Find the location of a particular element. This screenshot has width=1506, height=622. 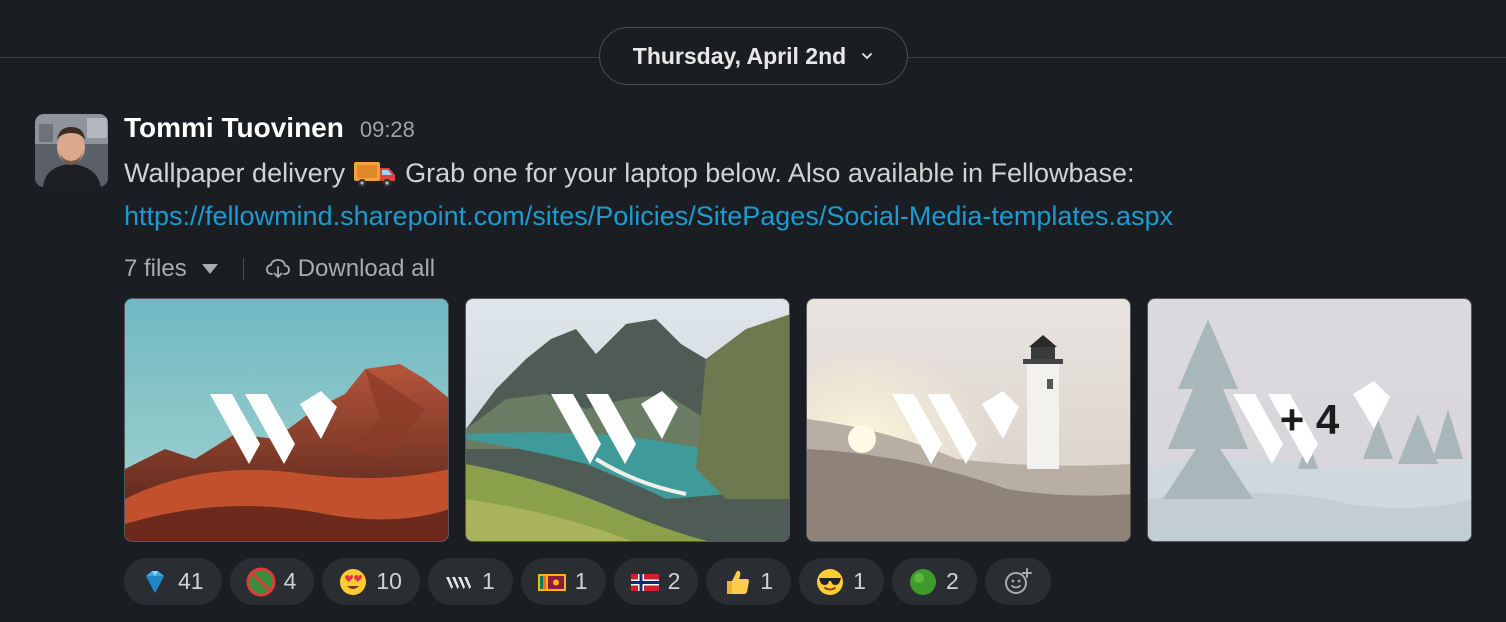

green-ball-icon is located at coordinates (922, 581).